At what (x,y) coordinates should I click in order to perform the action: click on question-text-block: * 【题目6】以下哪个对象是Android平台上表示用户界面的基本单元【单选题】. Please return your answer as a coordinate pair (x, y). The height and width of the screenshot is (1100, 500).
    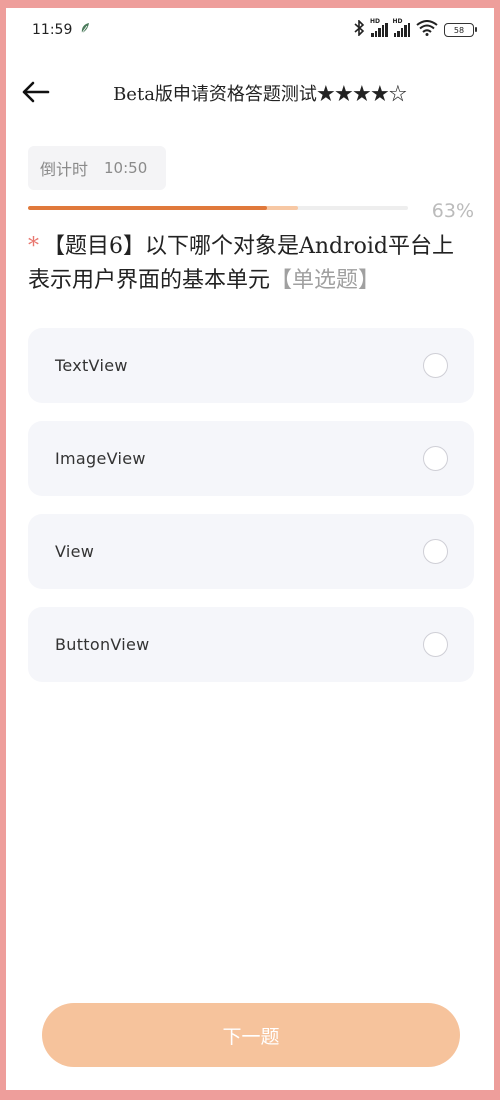
    Looking at the image, I should click on (252, 264).